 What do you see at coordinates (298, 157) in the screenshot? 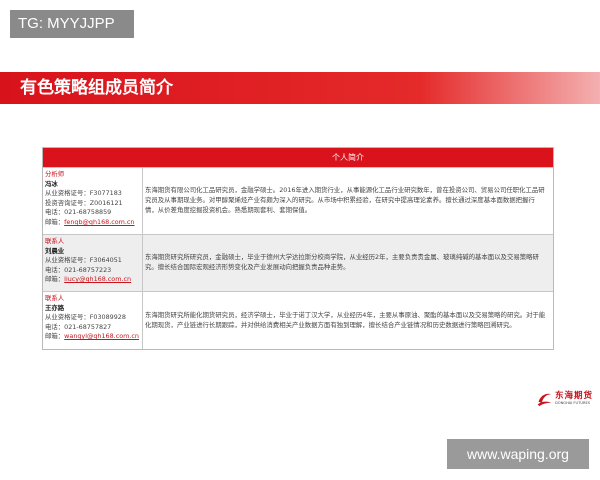
I see `table-header: 个人简介` at bounding box center [298, 157].